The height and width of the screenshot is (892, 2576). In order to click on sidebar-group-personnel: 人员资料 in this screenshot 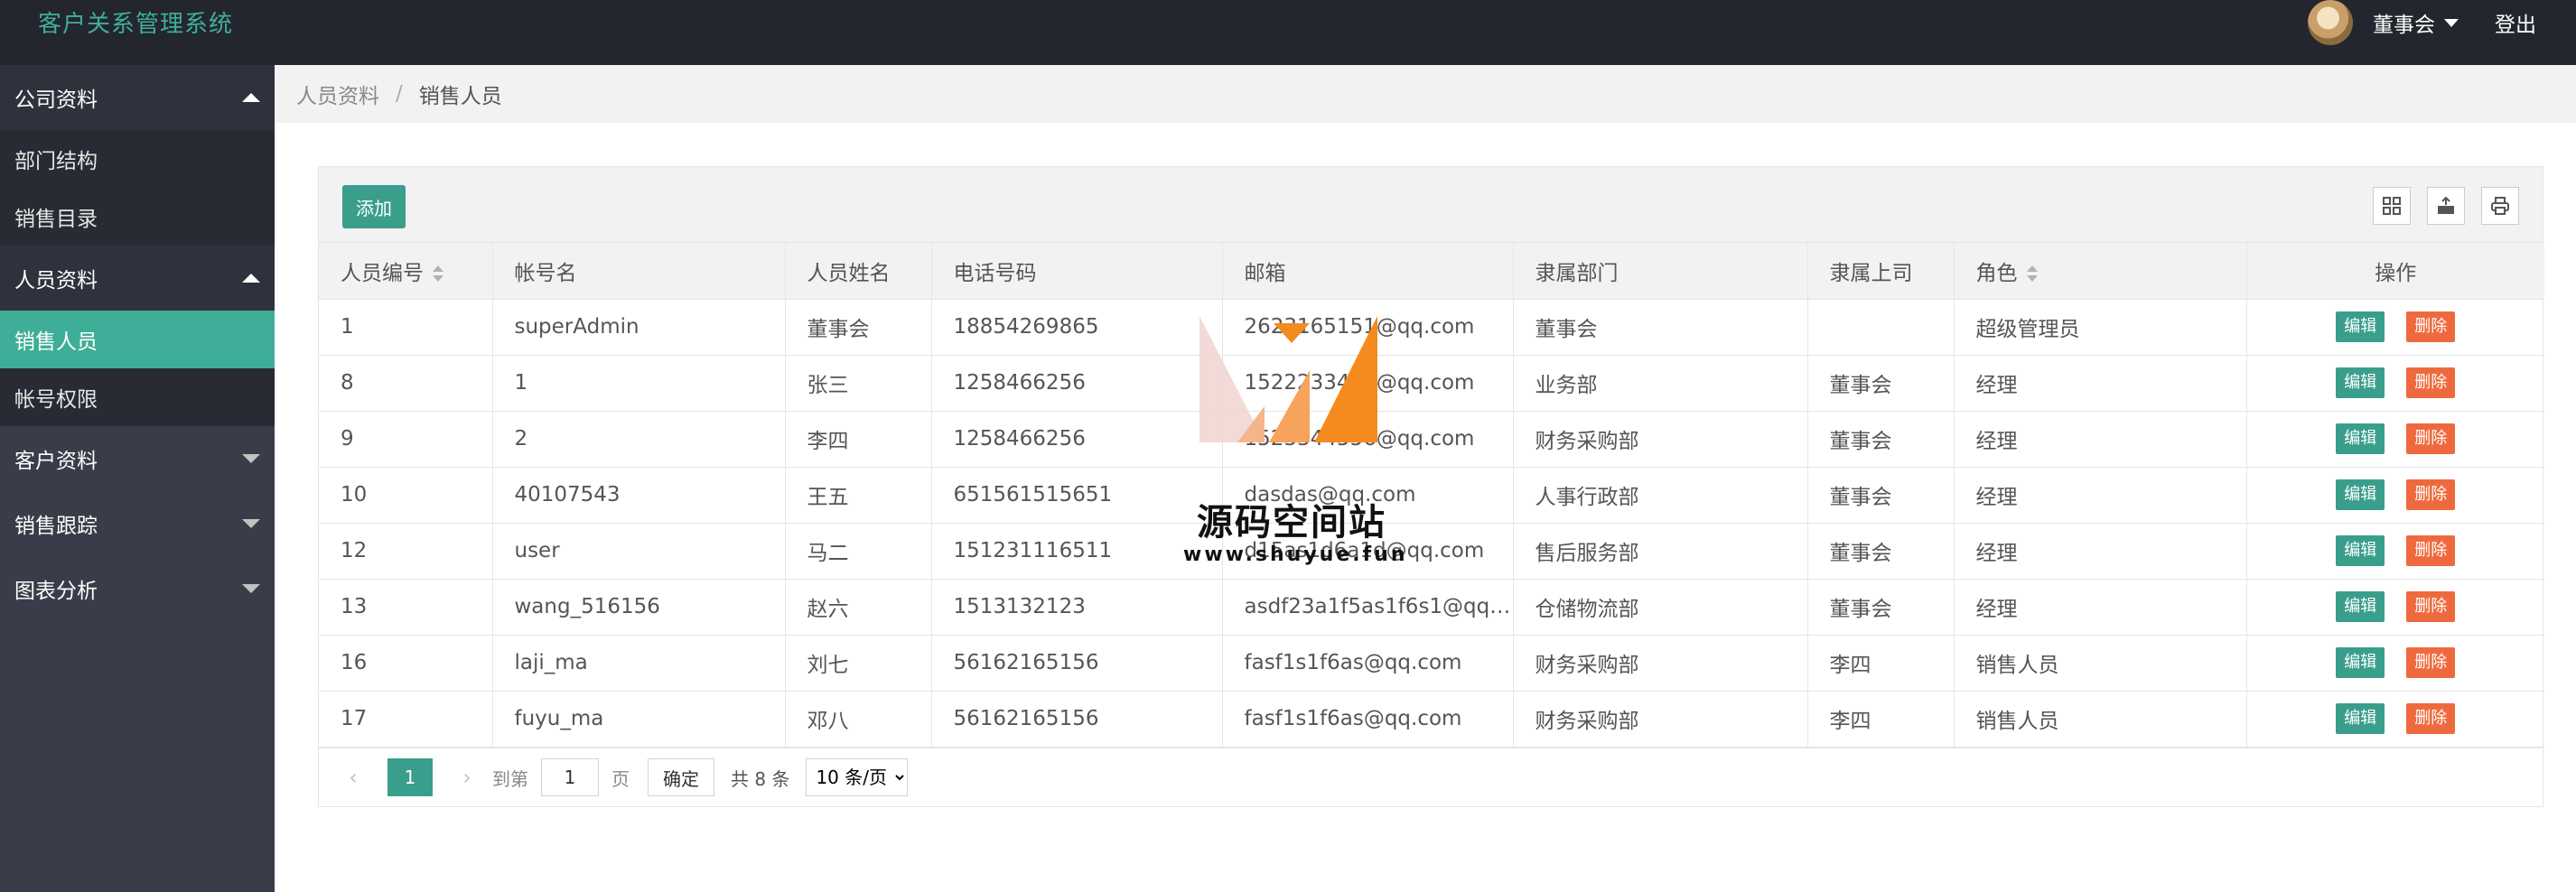, I will do `click(137, 278)`.